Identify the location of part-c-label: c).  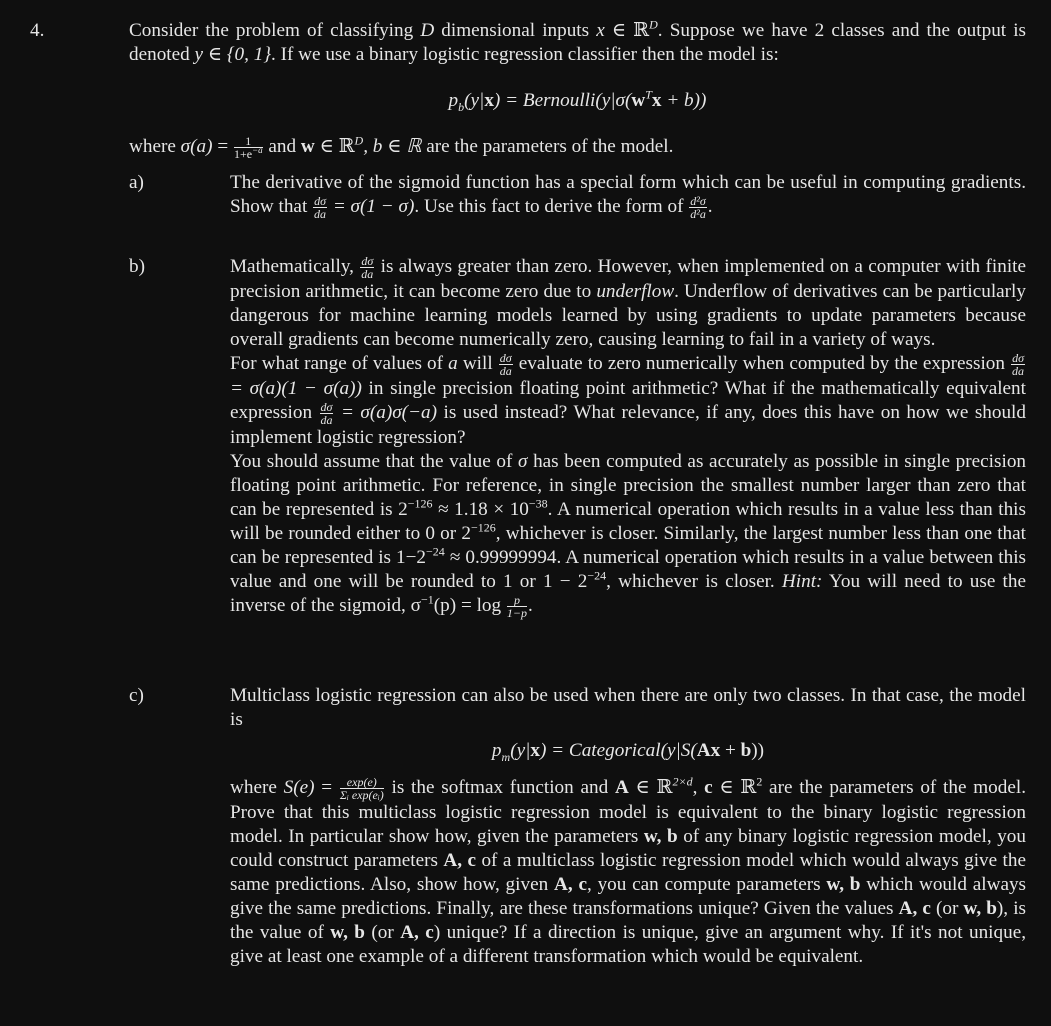
(136, 695).